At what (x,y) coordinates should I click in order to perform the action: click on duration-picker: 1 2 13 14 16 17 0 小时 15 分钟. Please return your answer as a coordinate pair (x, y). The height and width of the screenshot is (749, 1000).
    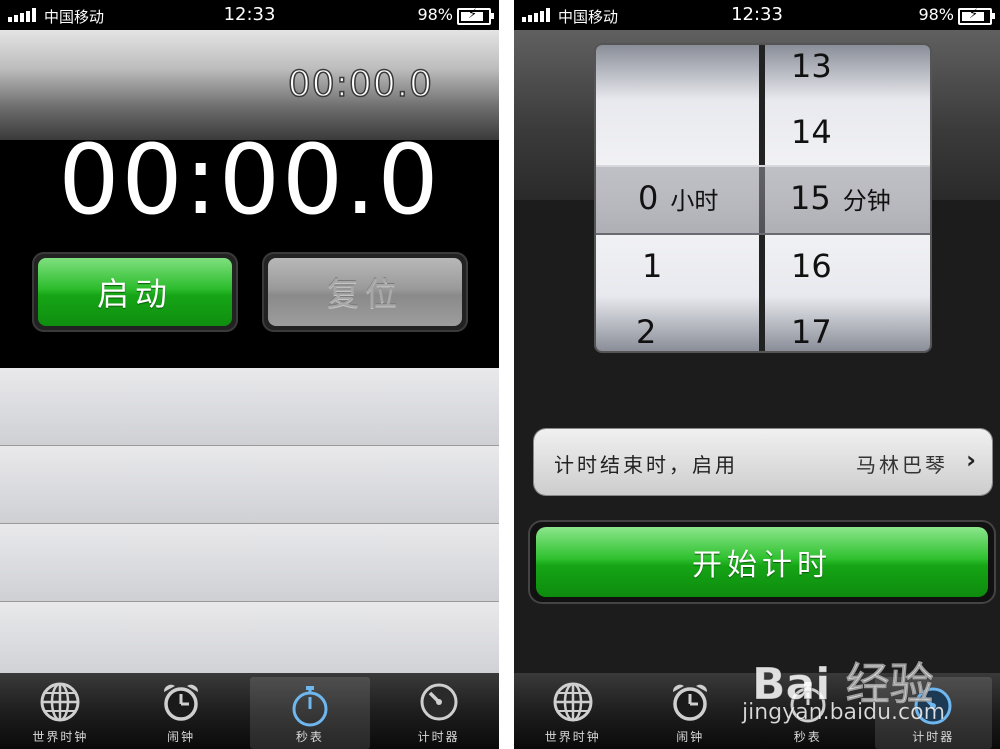
    Looking at the image, I should click on (763, 198).